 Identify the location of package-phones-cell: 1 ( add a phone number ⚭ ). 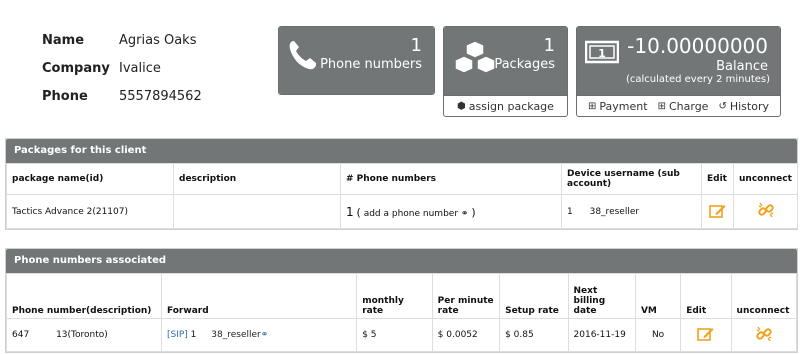
(451, 211).